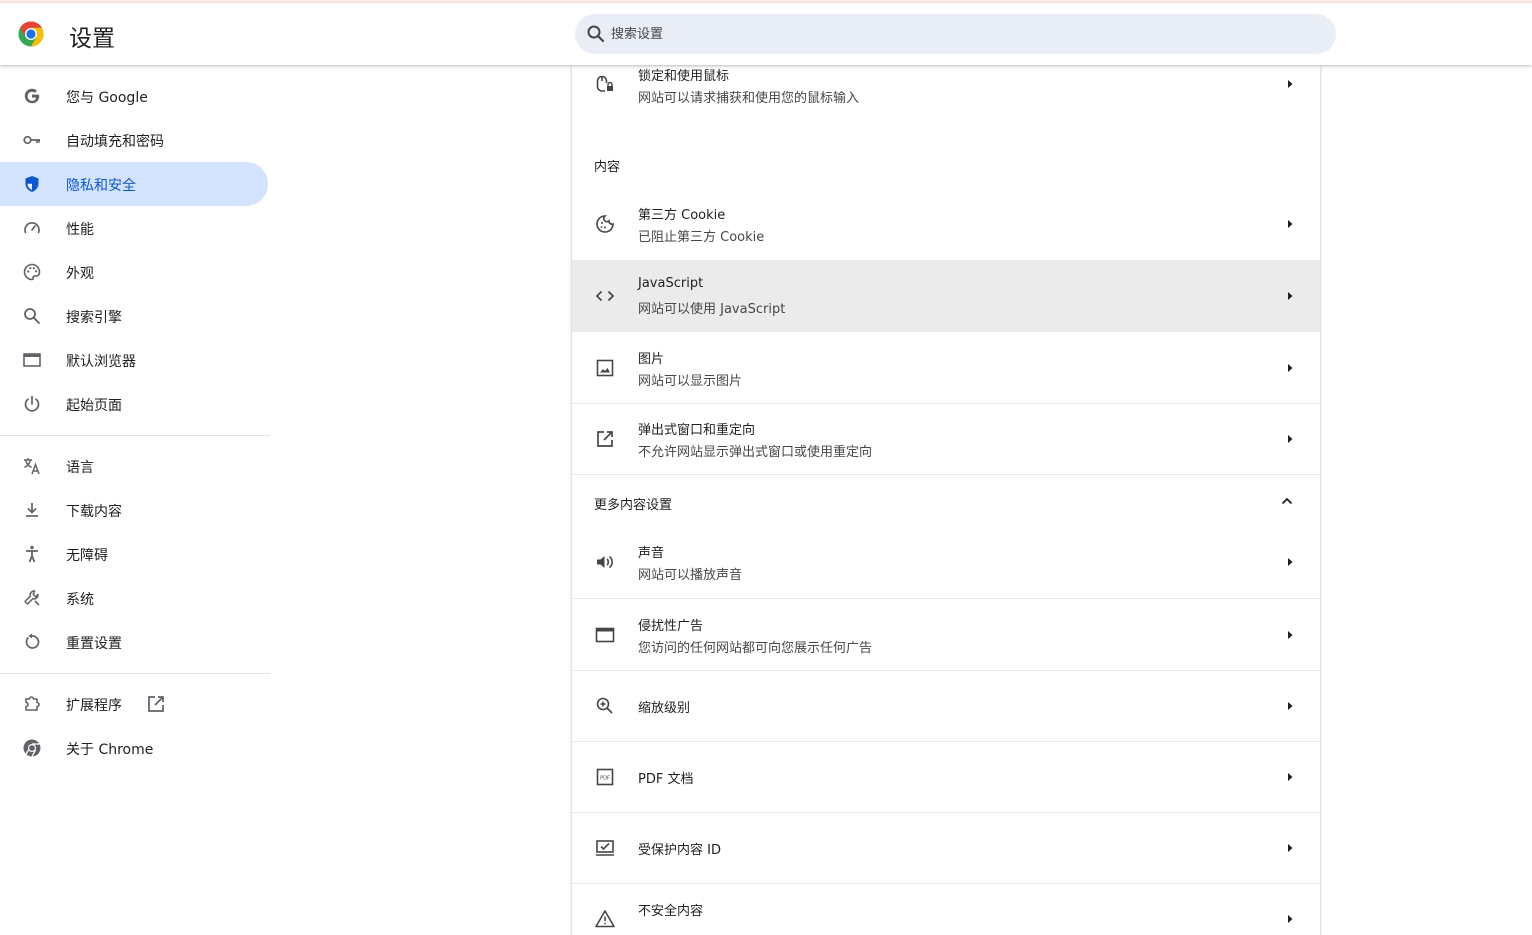  I want to click on code-icon, so click(605, 296).